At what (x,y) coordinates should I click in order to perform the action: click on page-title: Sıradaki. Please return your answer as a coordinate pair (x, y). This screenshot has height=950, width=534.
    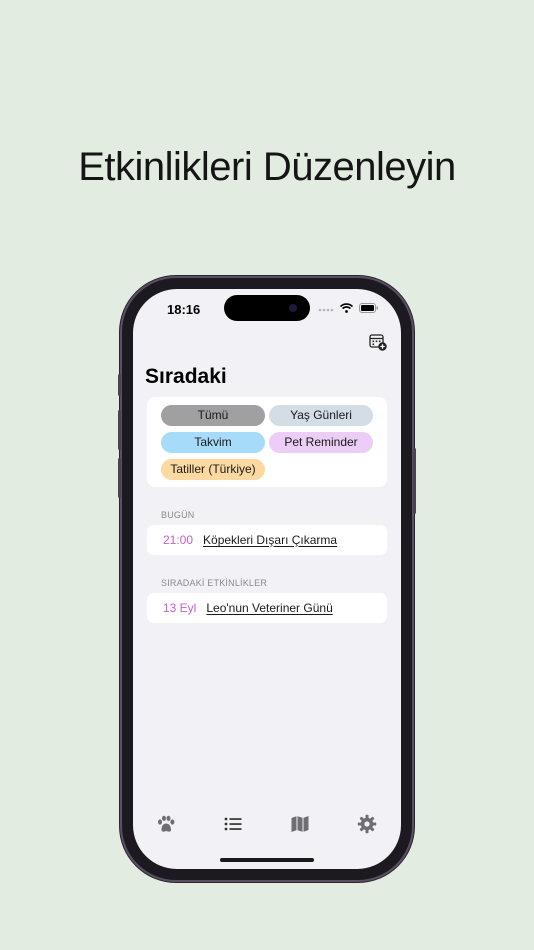
    Looking at the image, I should click on (186, 376).